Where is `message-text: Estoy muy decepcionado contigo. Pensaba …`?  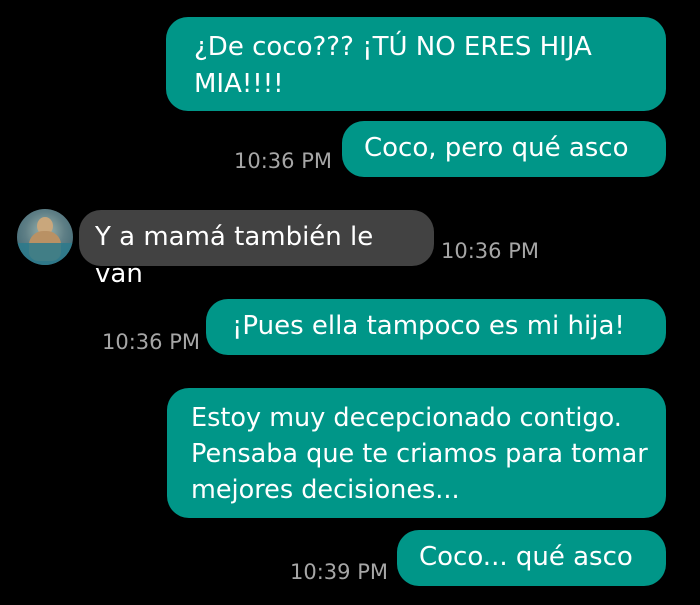 message-text: Estoy muy decepcionado contigo. Pensaba … is located at coordinates (419, 454).